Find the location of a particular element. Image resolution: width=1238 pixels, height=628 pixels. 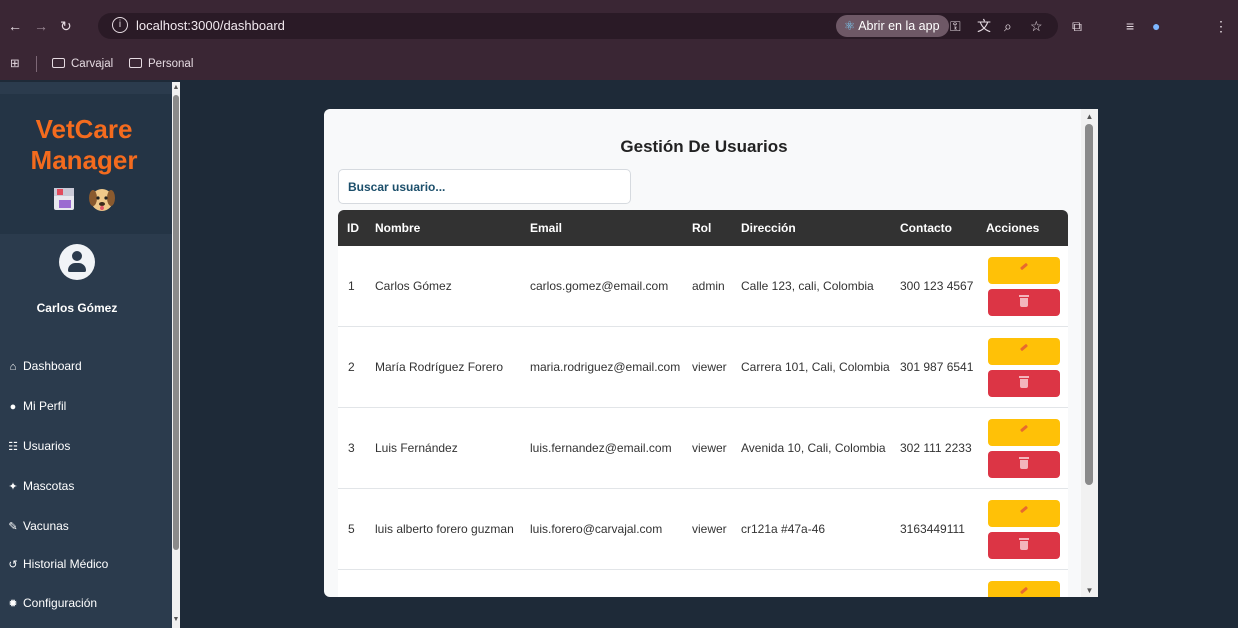

cell-nombre: luis alberto forero guzman is located at coordinates (444, 529).